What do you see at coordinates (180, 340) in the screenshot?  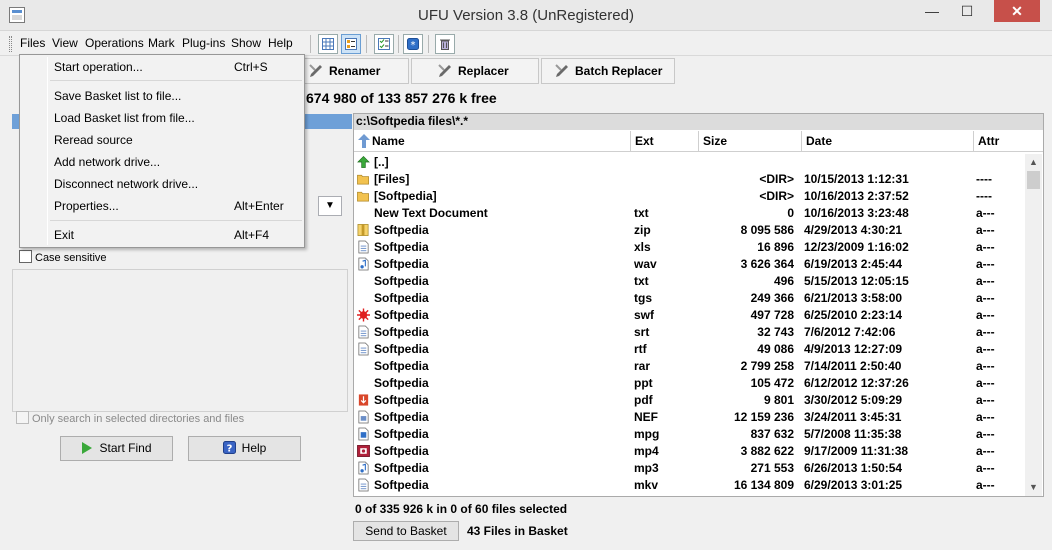 I see `search-options-group` at bounding box center [180, 340].